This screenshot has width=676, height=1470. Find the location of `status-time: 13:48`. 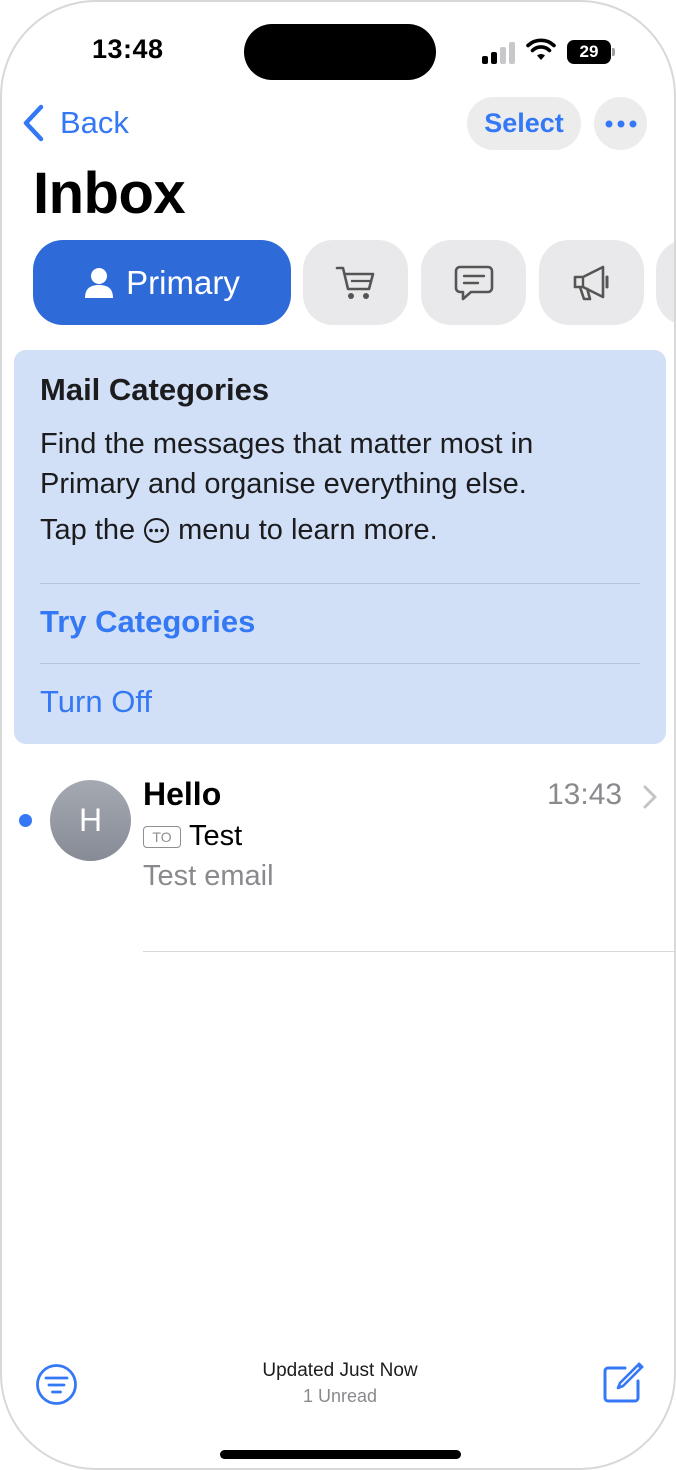

status-time: 13:48 is located at coordinates (128, 49).